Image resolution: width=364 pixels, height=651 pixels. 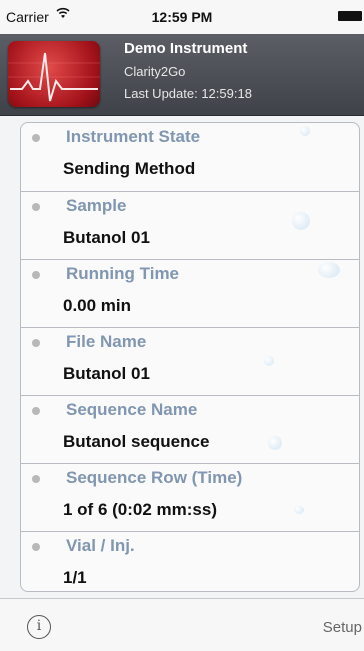 What do you see at coordinates (39, 627) in the screenshot?
I see `info-button: i` at bounding box center [39, 627].